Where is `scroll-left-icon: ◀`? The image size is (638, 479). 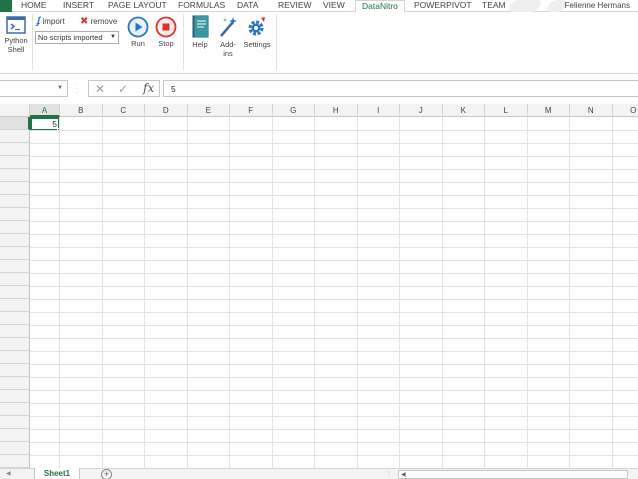 scroll-left-icon: ◀ is located at coordinates (403, 475).